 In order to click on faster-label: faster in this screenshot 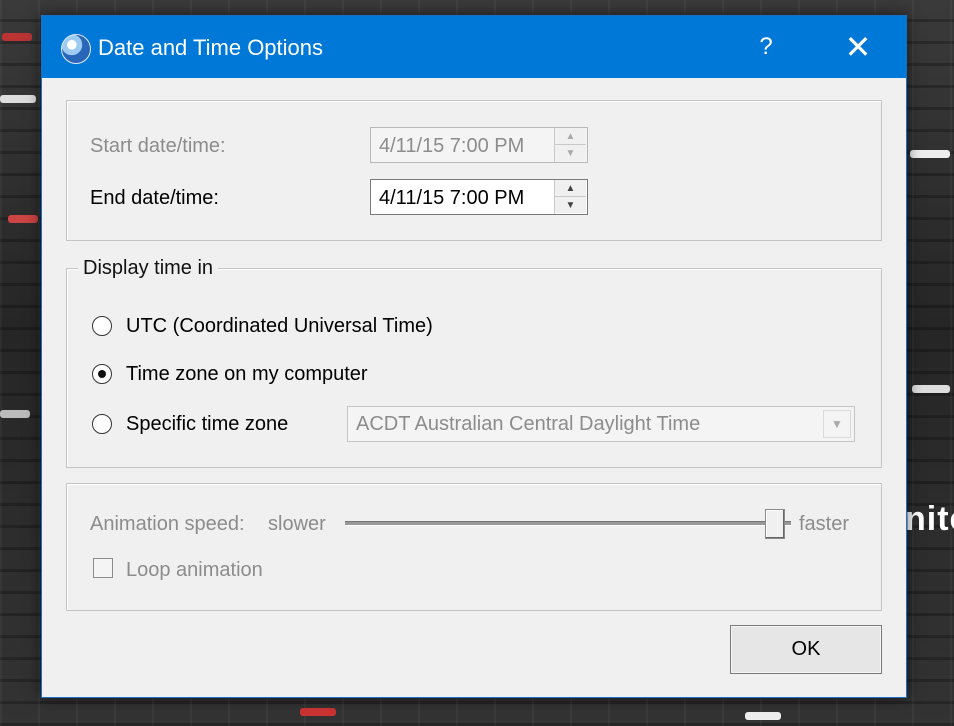, I will do `click(824, 524)`.